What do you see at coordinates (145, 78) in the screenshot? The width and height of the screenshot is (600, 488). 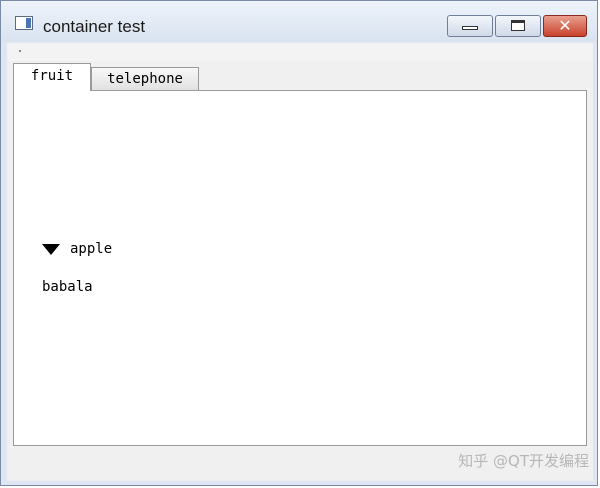 I see `tab-telephone: telephone` at bounding box center [145, 78].